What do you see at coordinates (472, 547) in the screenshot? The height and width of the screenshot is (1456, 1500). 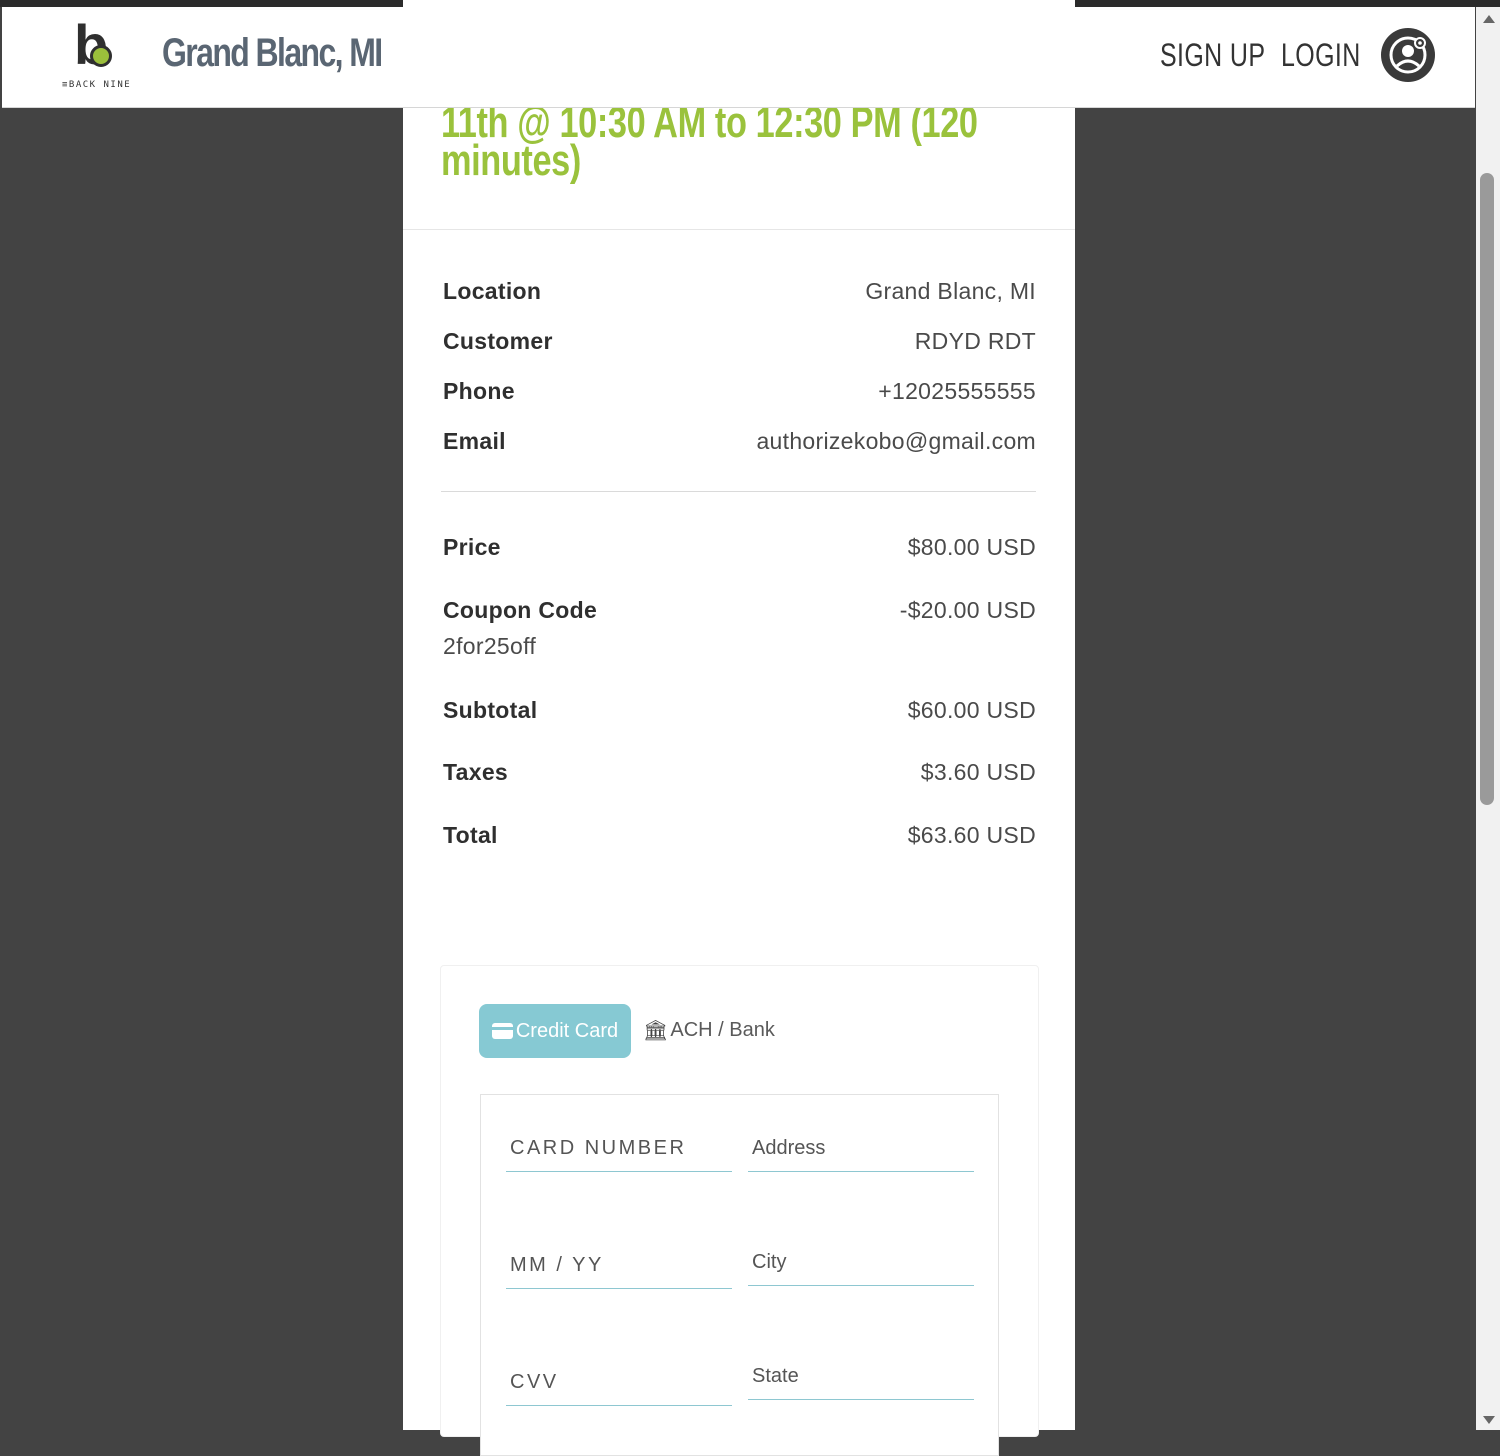 I see `price-label: Price` at bounding box center [472, 547].